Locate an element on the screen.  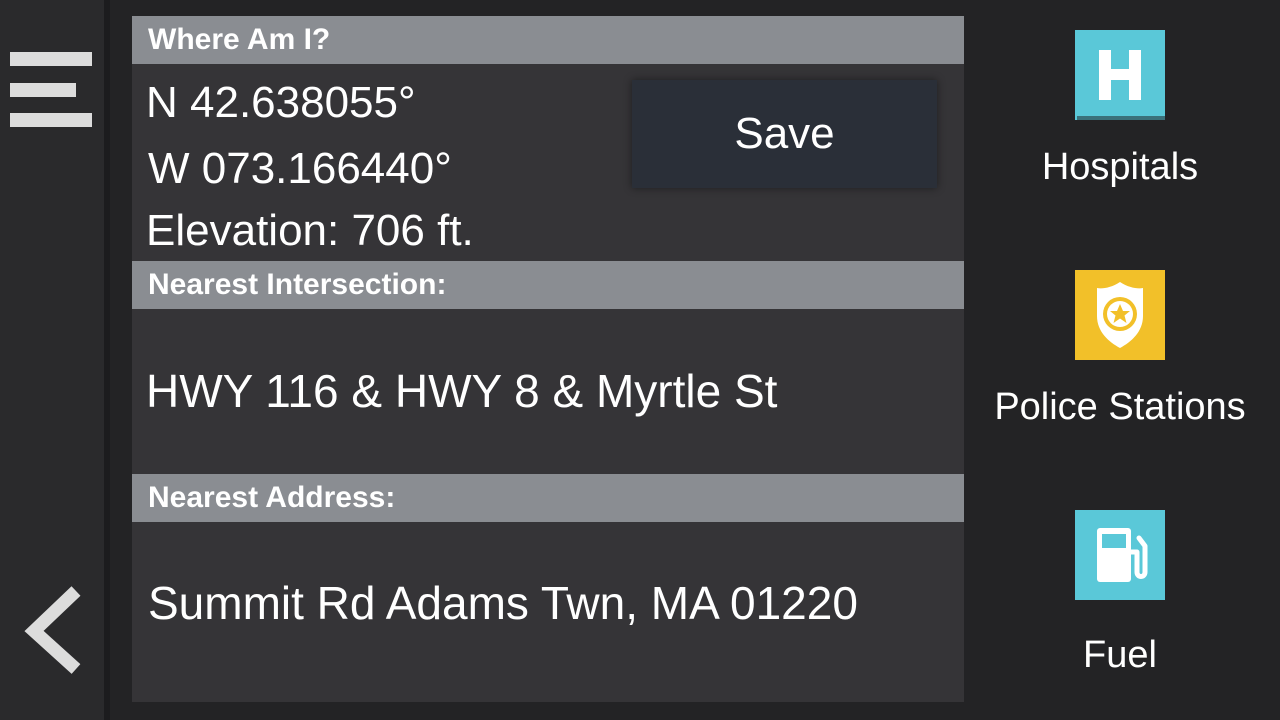
where-am-i-header: Where Am I? is located at coordinates (548, 40).